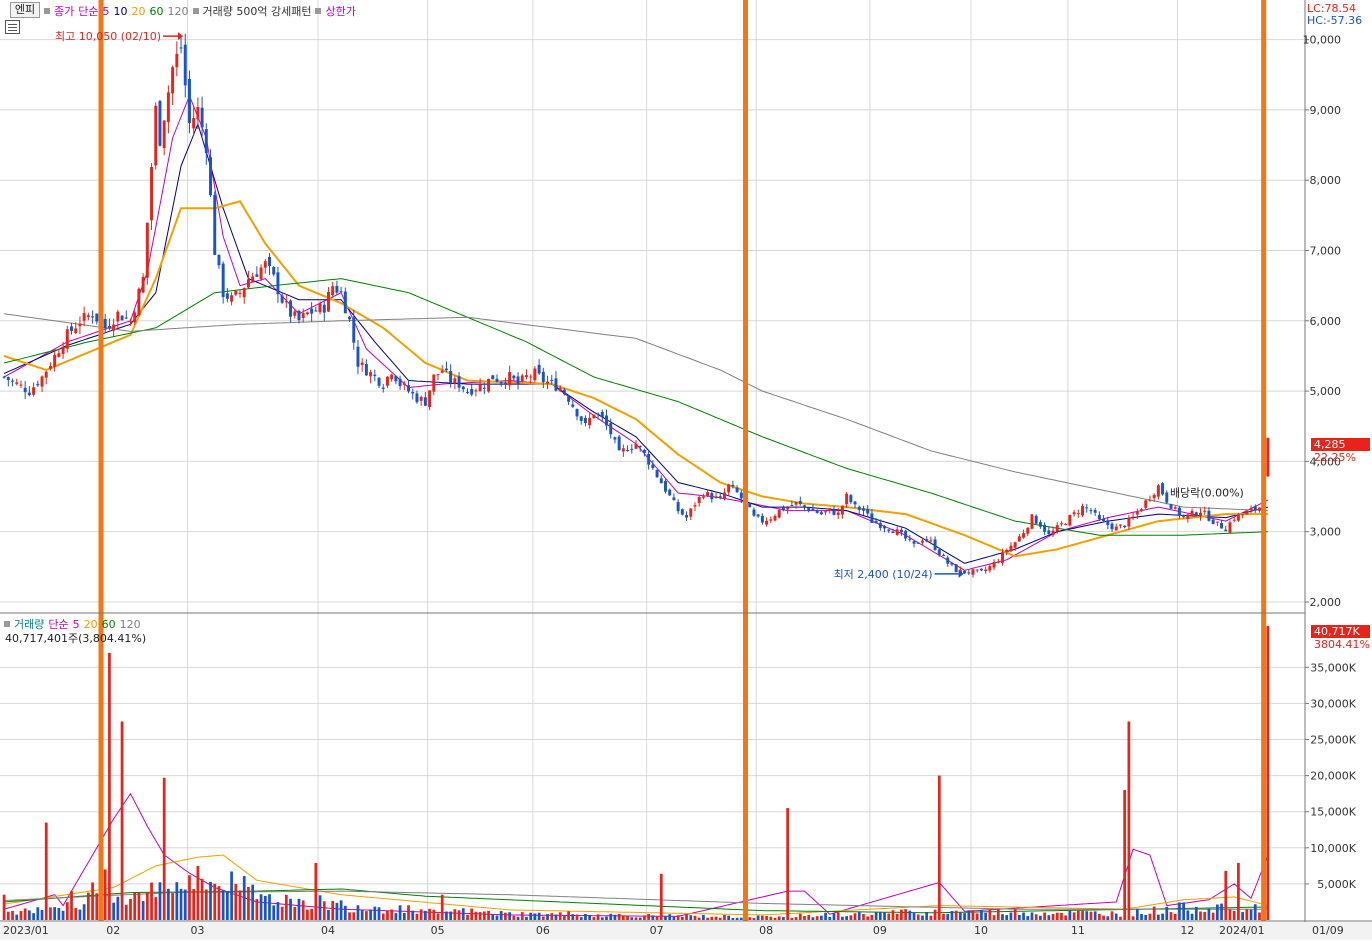  Describe the element at coordinates (1242, 930) in the screenshot. I see `x-tick-label: 2024/01` at that location.